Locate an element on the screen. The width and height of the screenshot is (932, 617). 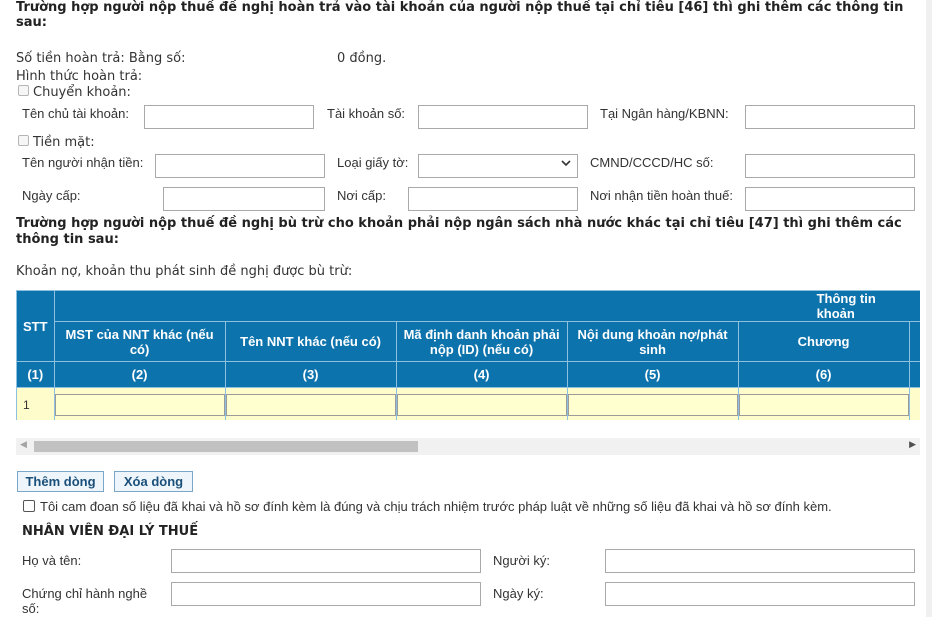
cell-overflow is located at coordinates (914, 403).